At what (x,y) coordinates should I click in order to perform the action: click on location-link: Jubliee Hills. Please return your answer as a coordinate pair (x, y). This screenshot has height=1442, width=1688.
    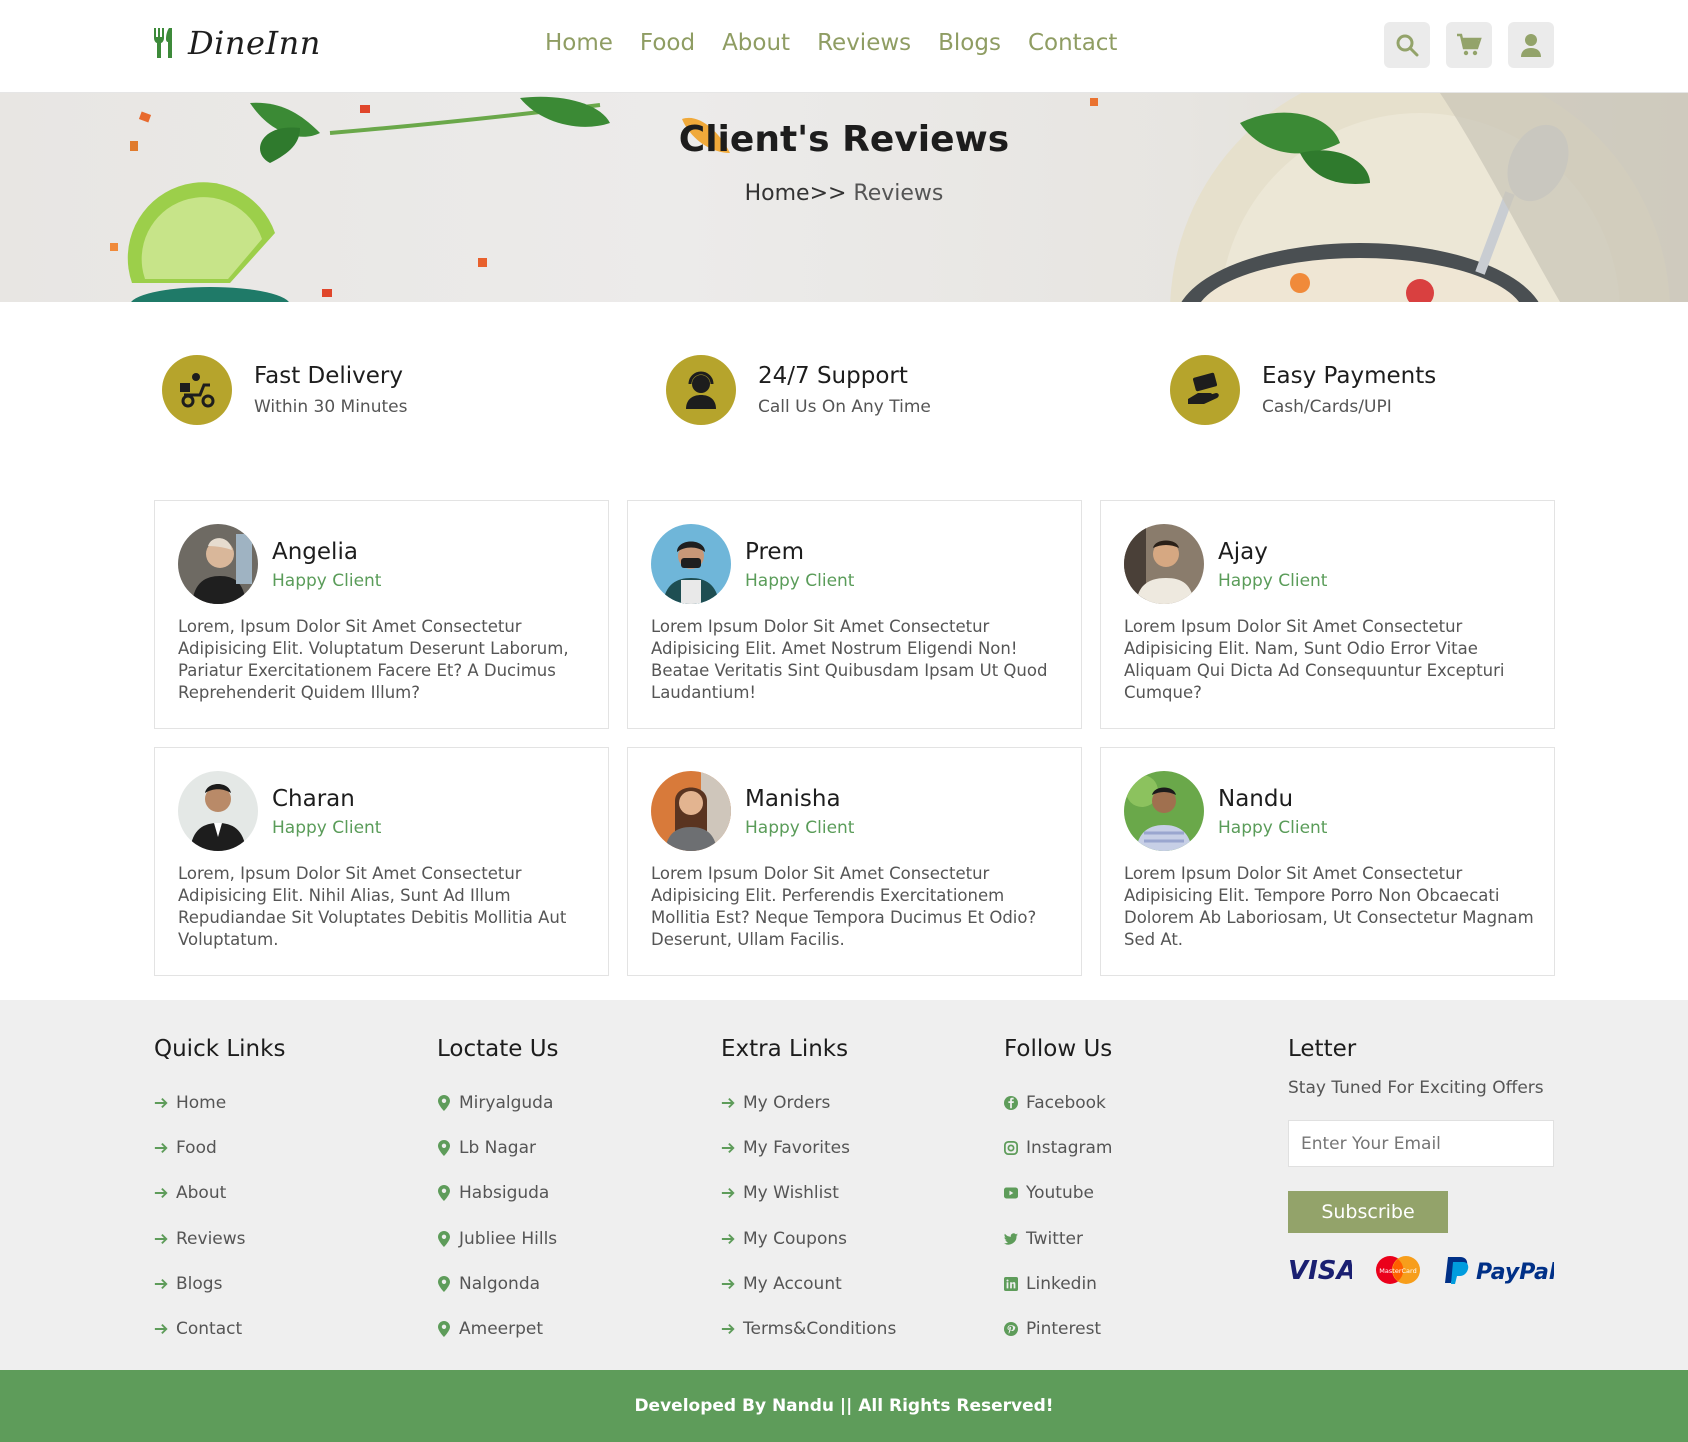
    Looking at the image, I should click on (498, 1238).